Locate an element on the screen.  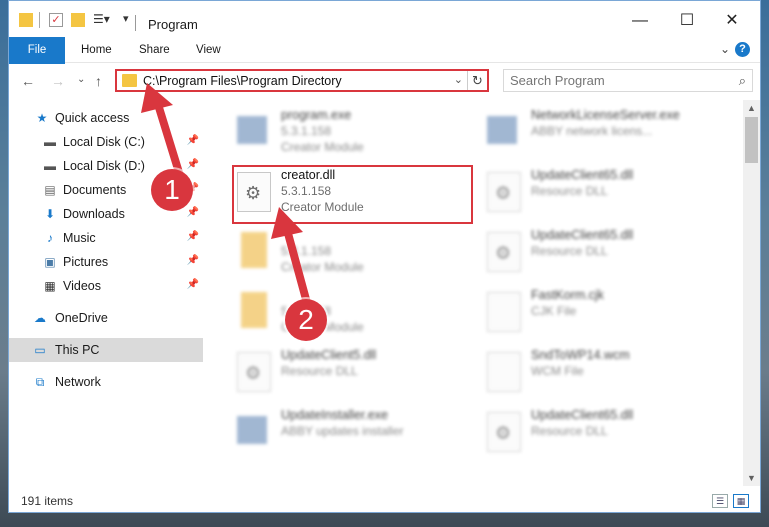
arrow-2-head is located at coordinates (287, 223).